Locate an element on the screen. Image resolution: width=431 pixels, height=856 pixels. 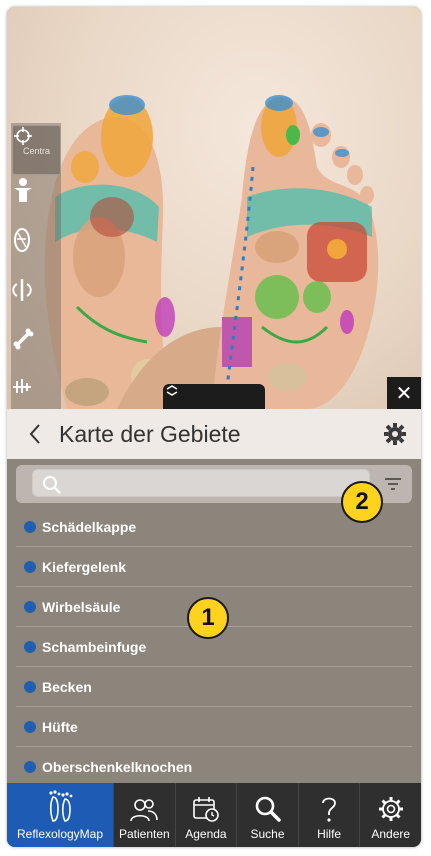
skeleton-icon is located at coordinates (22, 386).